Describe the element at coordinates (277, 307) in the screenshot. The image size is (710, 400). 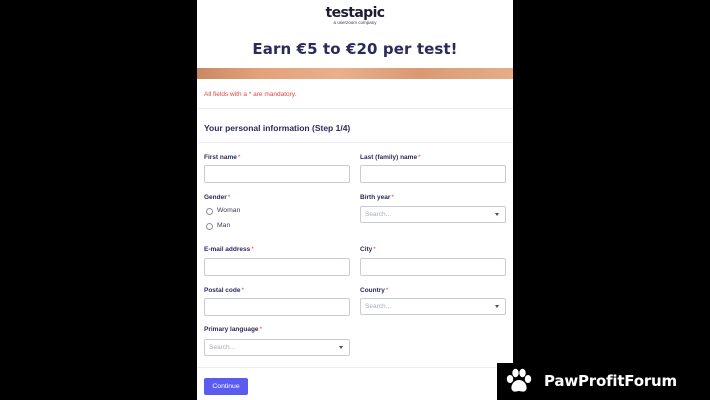
I see `postal-code-input` at that location.